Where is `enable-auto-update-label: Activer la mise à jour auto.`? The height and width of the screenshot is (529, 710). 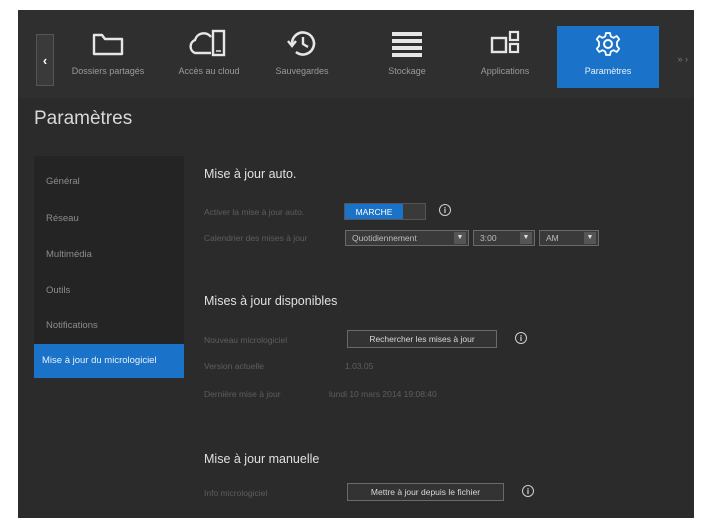
enable-auto-update-label: Activer la mise à jour auto. is located at coordinates (254, 212).